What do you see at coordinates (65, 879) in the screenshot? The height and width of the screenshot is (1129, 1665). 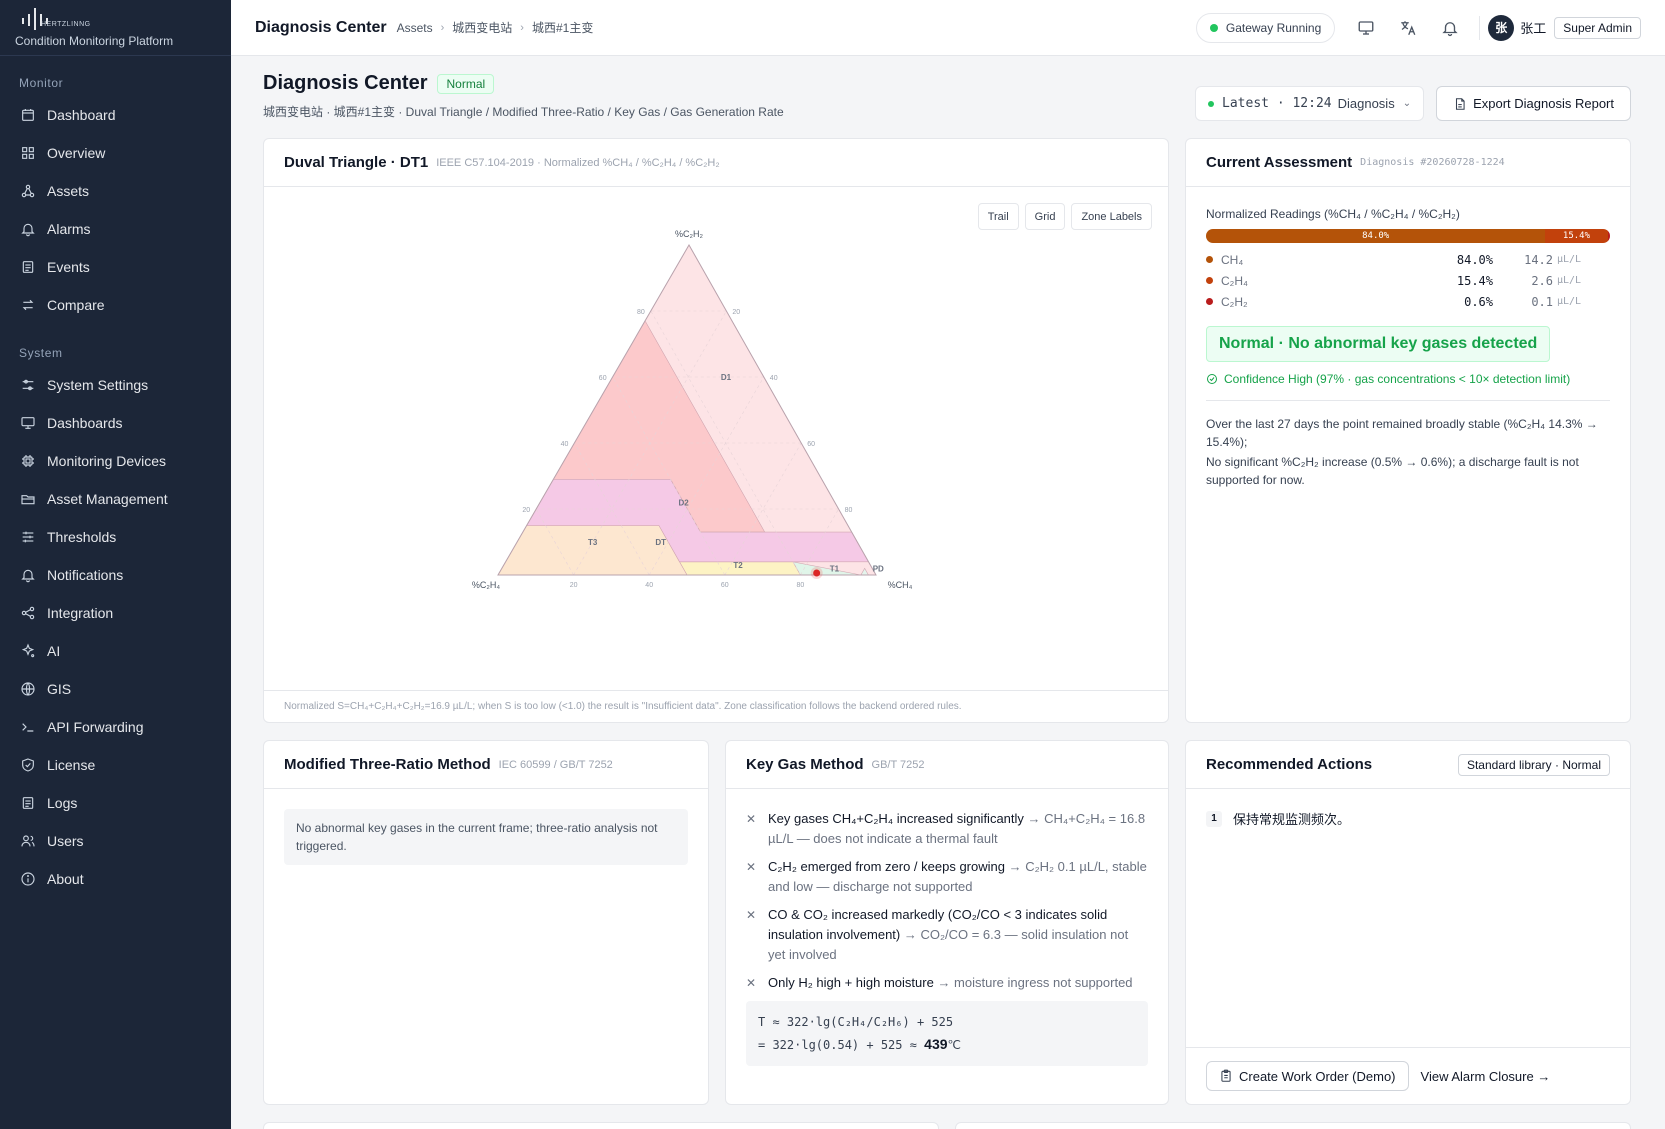 I see `sidebar-item-label: About` at bounding box center [65, 879].